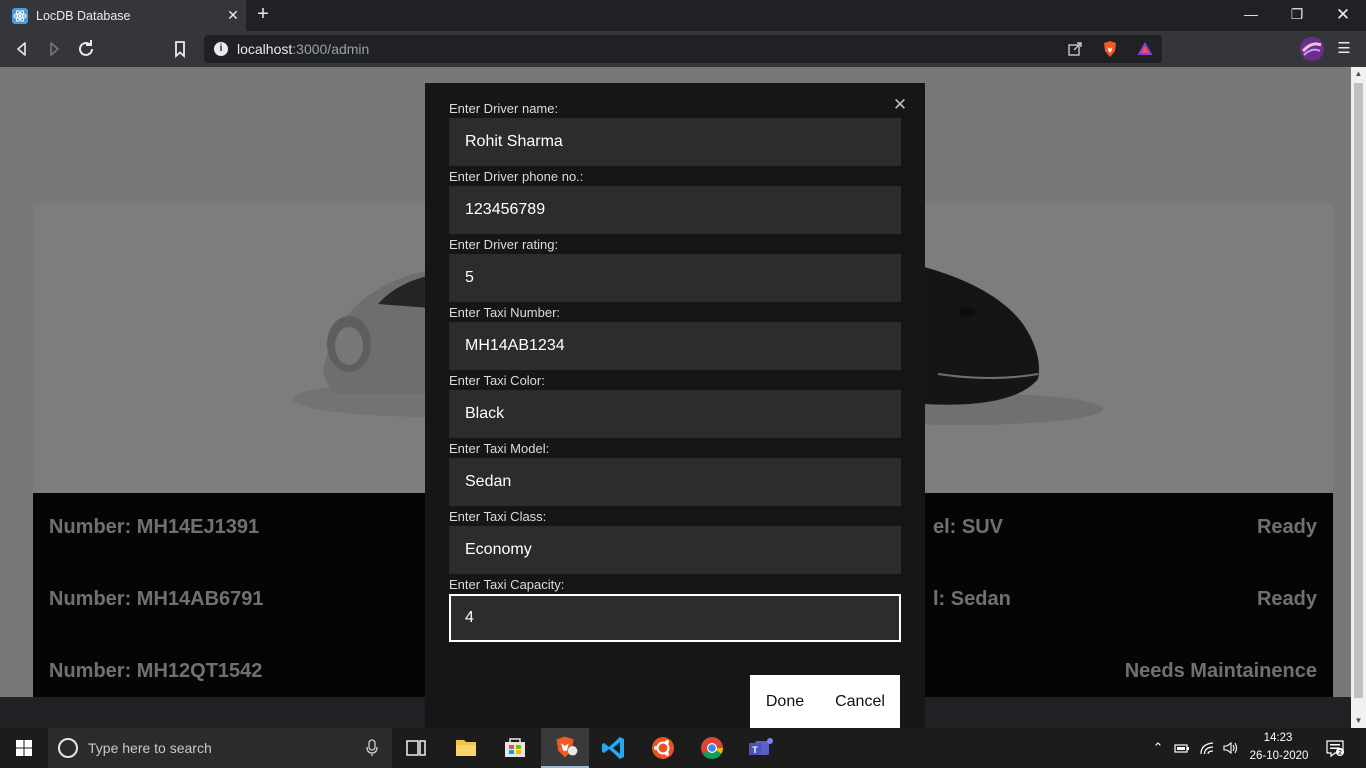  What do you see at coordinates (1207, 748) in the screenshot?
I see `wifi-icon` at bounding box center [1207, 748].